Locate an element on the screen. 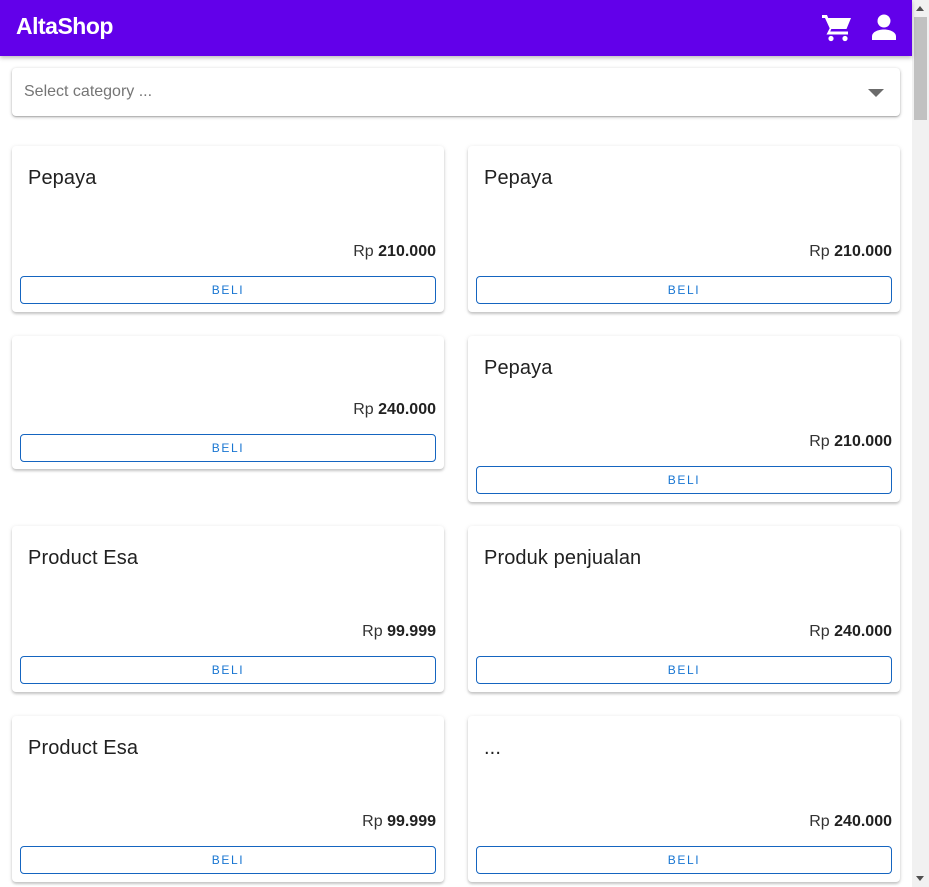  user-icon is located at coordinates (884, 27).